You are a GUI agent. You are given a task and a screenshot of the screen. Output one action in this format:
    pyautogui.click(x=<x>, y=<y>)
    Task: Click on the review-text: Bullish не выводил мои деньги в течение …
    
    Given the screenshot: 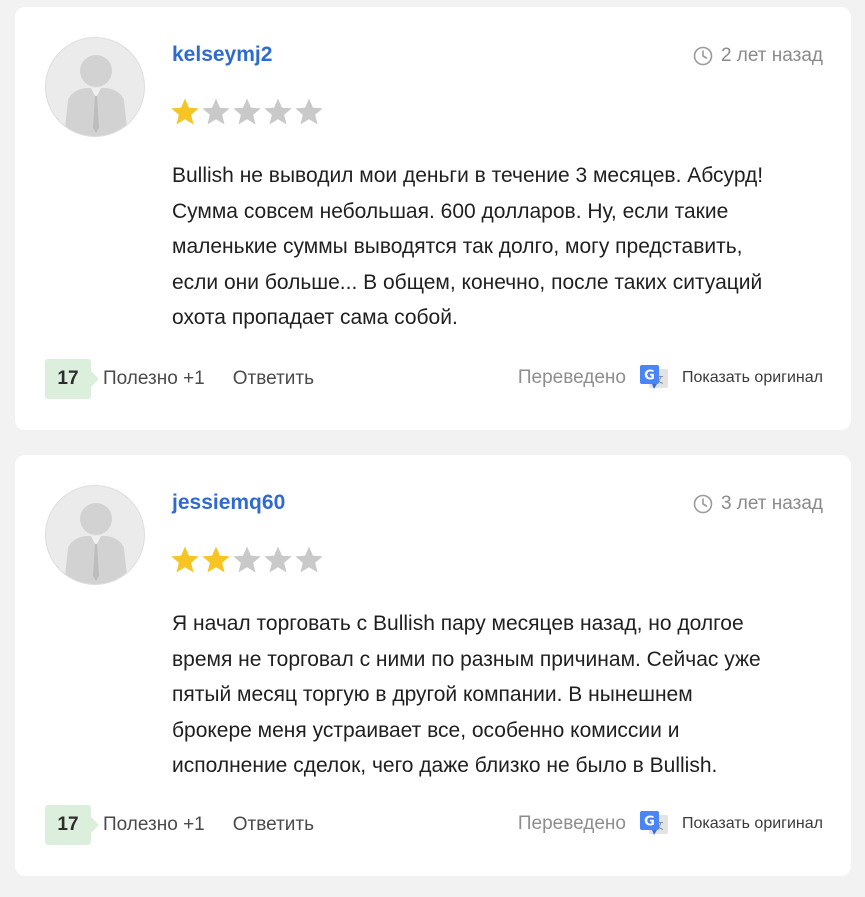 What is the action you would take?
    pyautogui.click(x=497, y=247)
    